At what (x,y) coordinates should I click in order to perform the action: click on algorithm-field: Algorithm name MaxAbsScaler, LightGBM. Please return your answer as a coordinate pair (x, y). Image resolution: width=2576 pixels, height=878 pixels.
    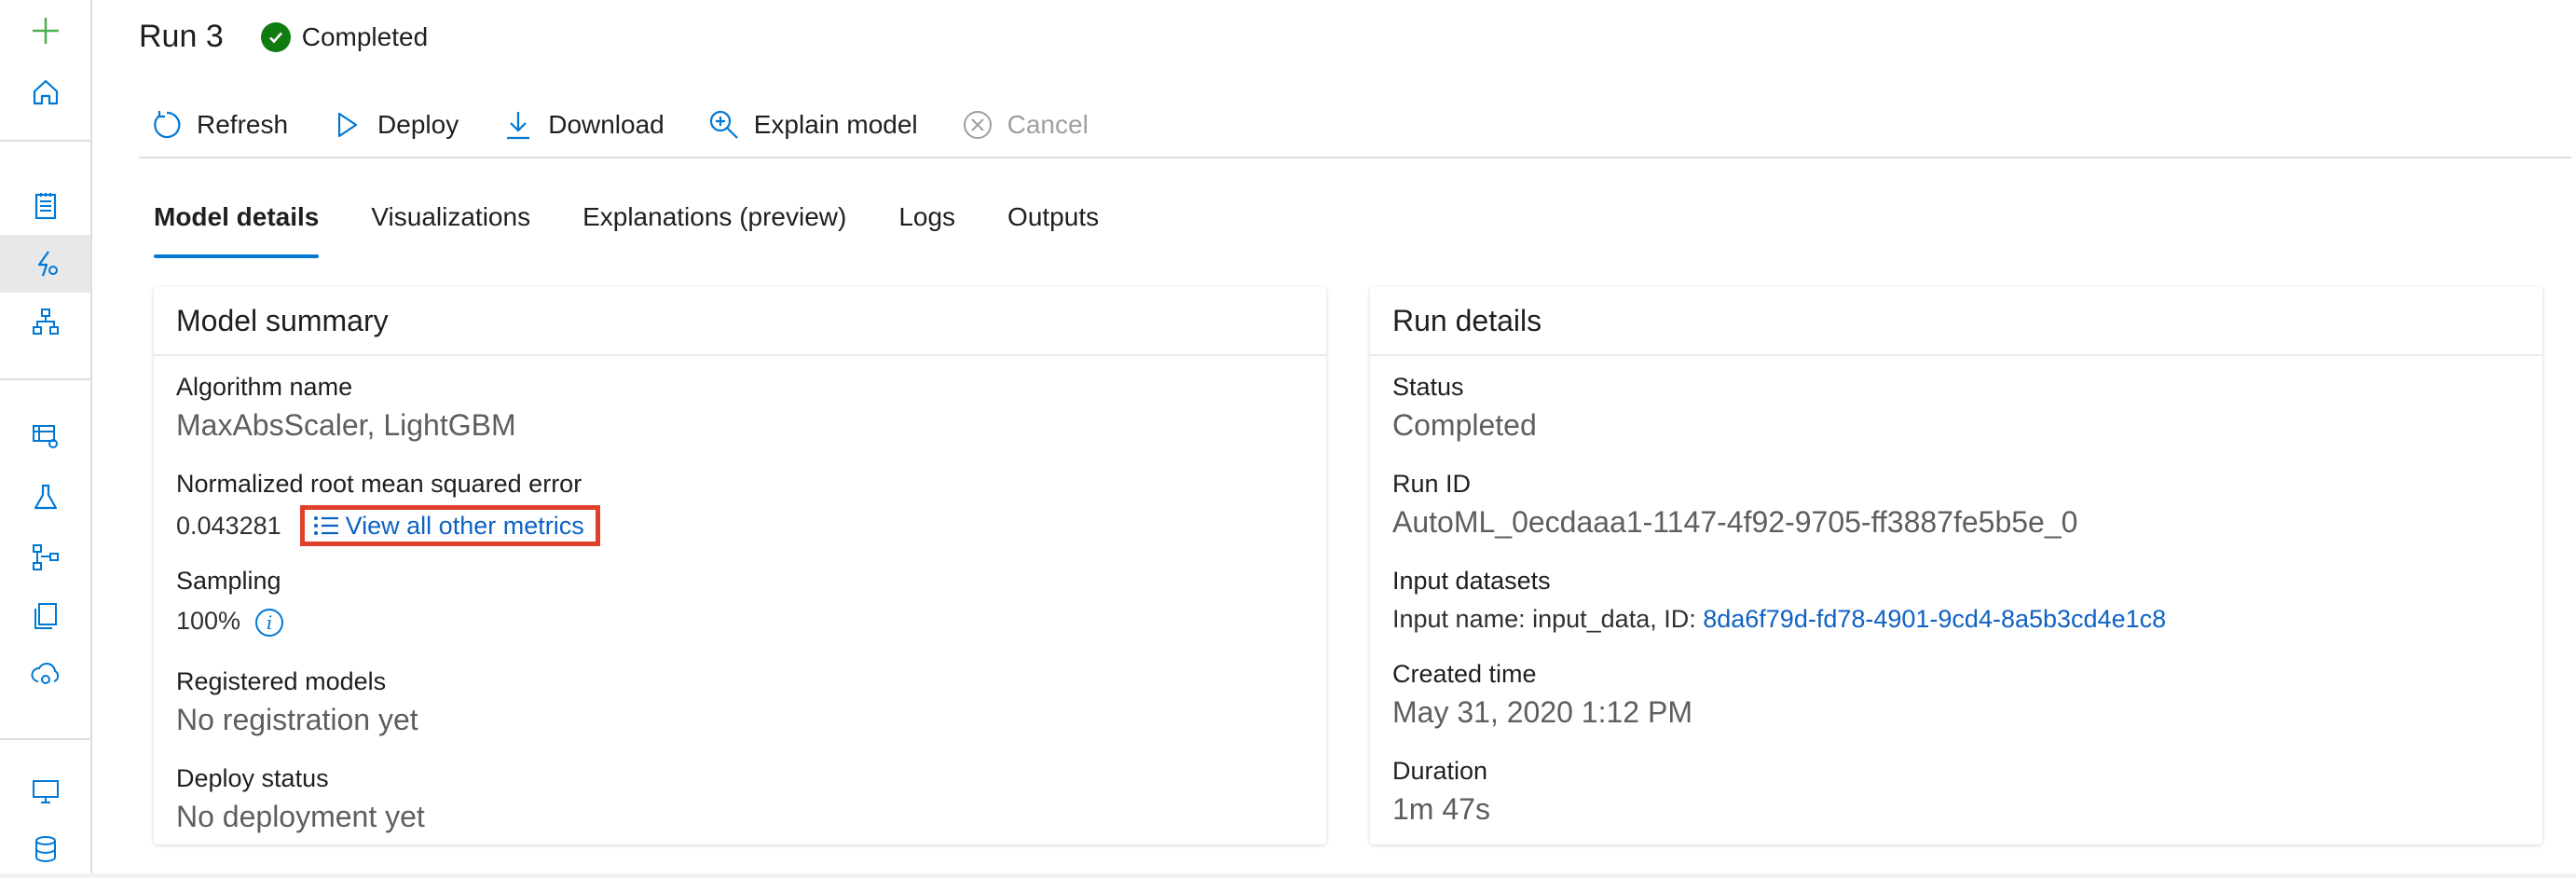
    Looking at the image, I should click on (346, 407).